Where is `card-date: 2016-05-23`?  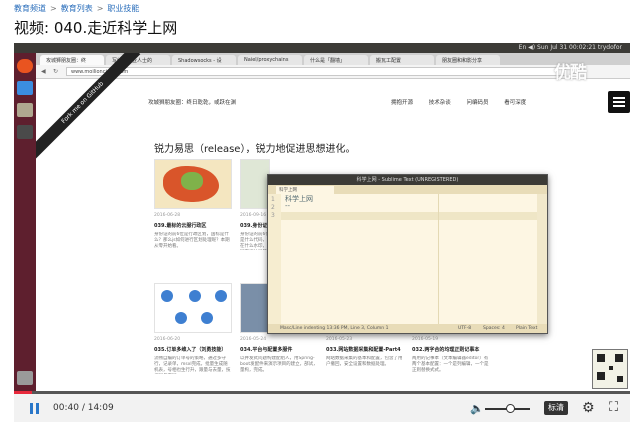
card-date: 2016-05-23 is located at coordinates (339, 339).